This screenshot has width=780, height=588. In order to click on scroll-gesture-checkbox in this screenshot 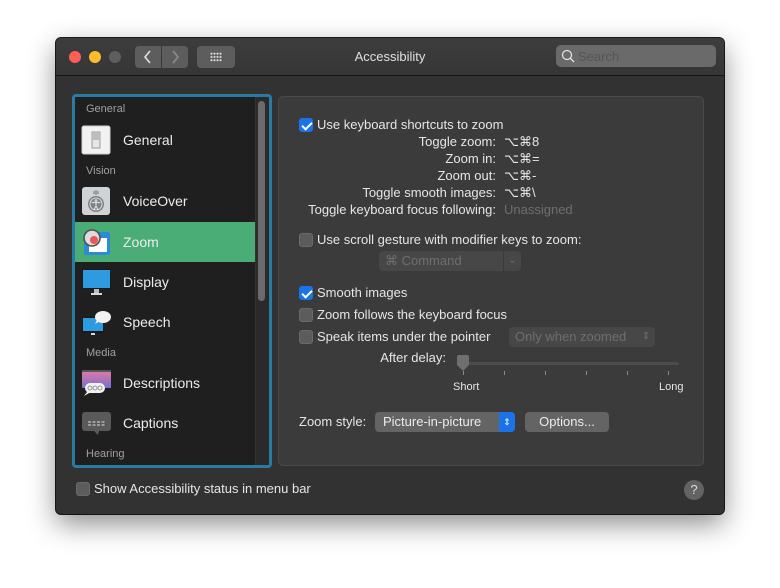, I will do `click(306, 240)`.